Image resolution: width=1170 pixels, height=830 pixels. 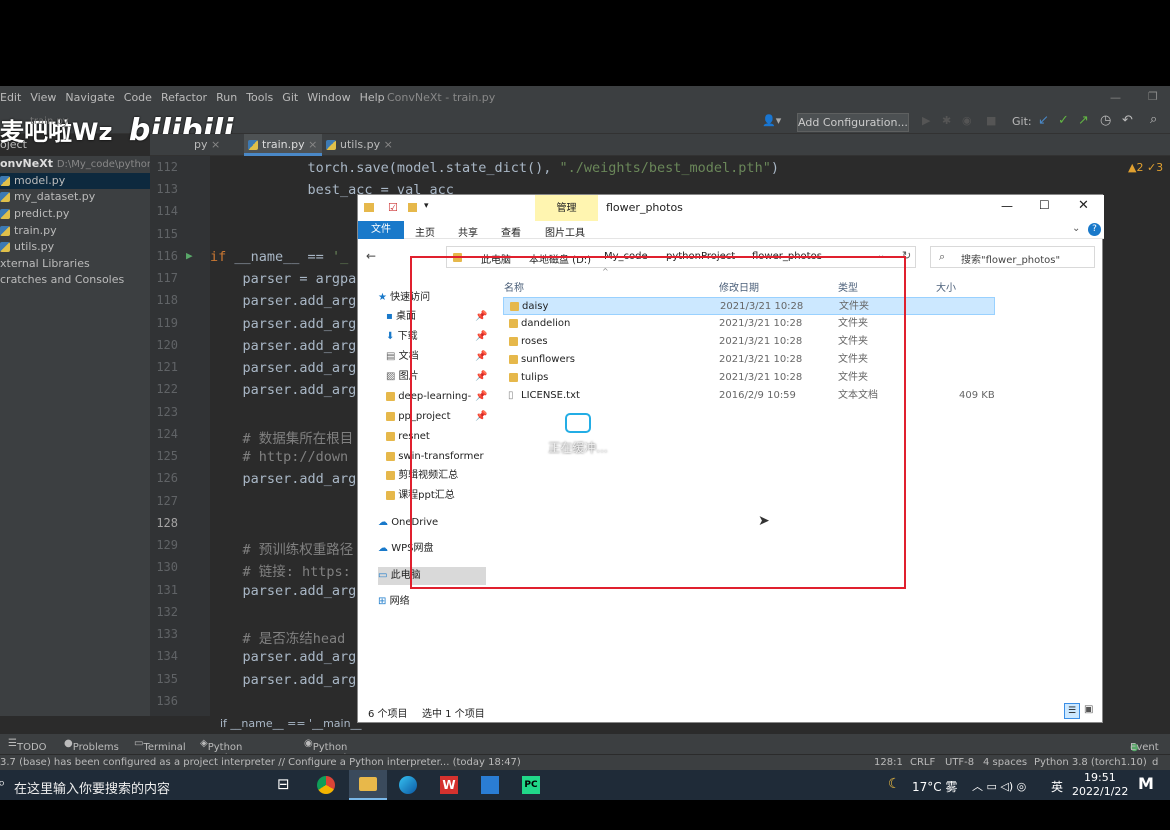 What do you see at coordinates (1063, 120) in the screenshot?
I see `git-commit-icon: ✓` at bounding box center [1063, 120].